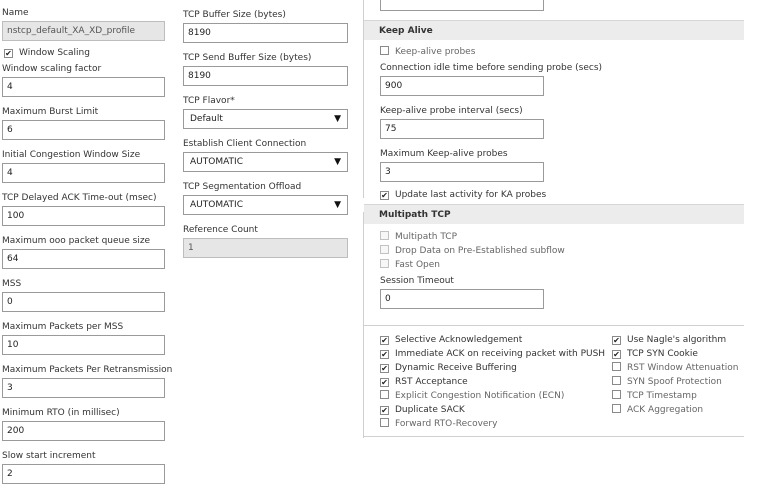 This screenshot has height=494, width=759. Describe the element at coordinates (247, 58) in the screenshot. I see `tcp-send-buffer-label: TCP Send Buffer Size (bytes)` at that location.